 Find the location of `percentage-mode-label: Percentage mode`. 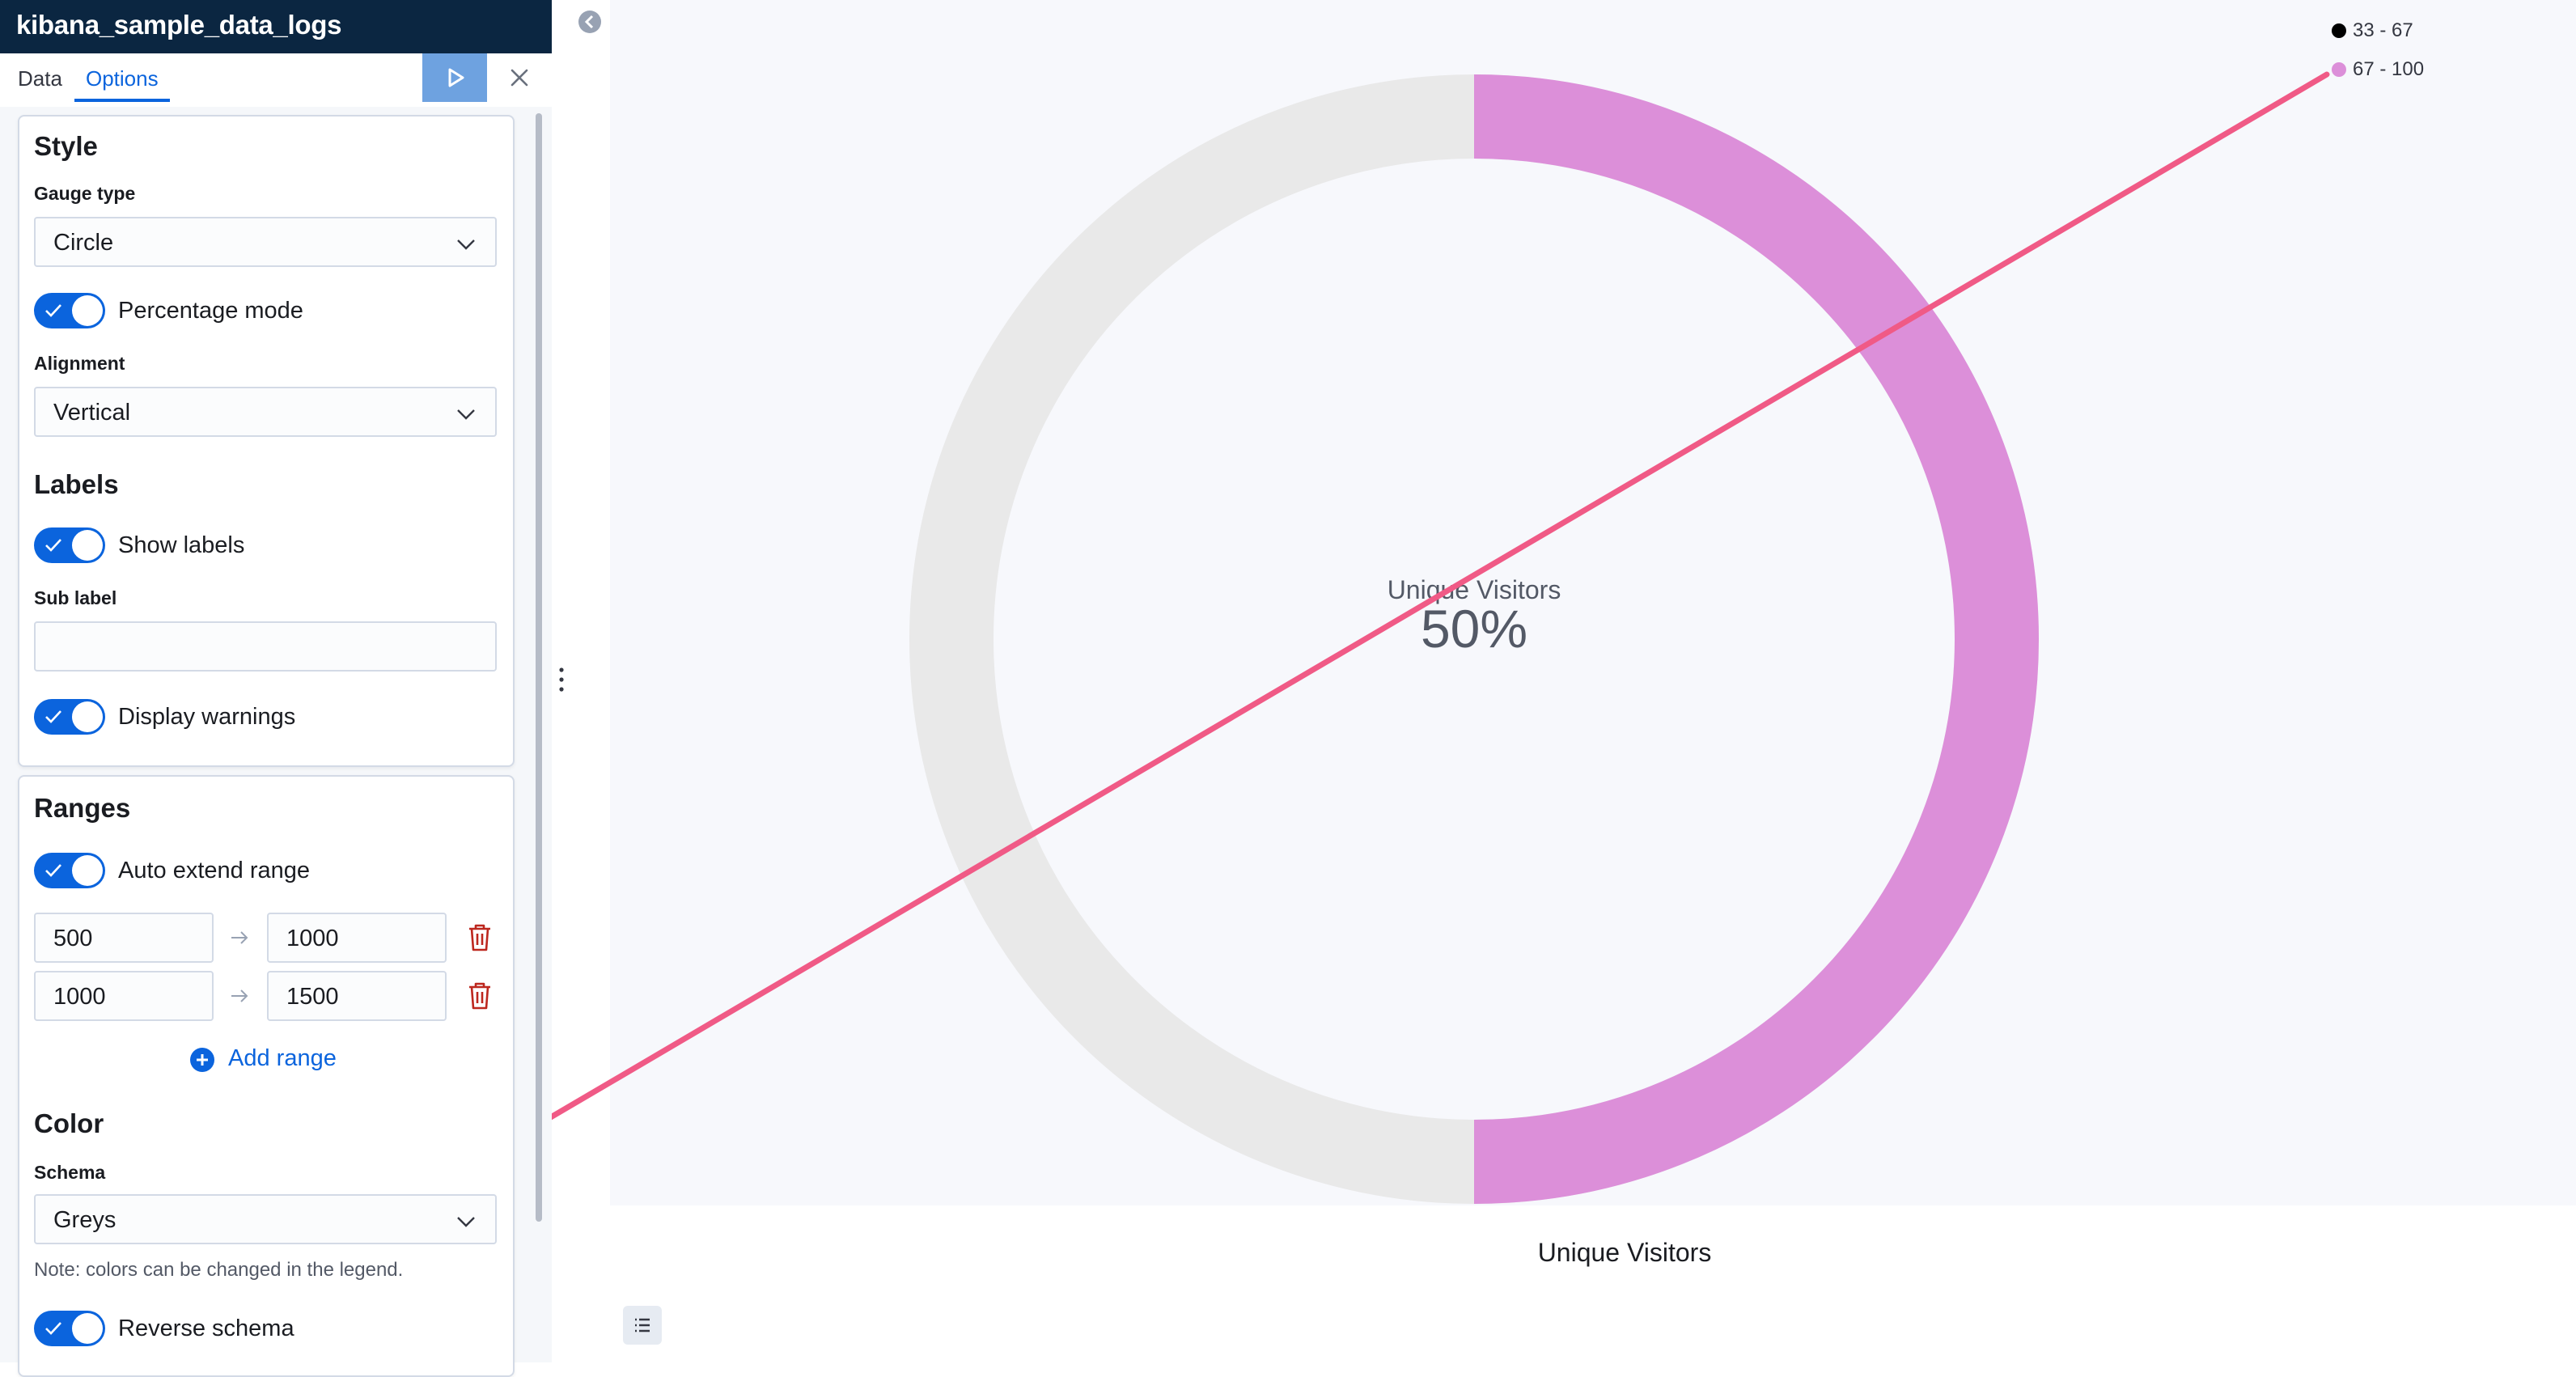

percentage-mode-label: Percentage mode is located at coordinates (210, 311).